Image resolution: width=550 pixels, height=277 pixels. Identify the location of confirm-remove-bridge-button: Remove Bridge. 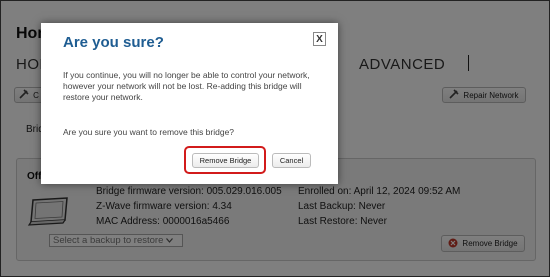
(225, 160).